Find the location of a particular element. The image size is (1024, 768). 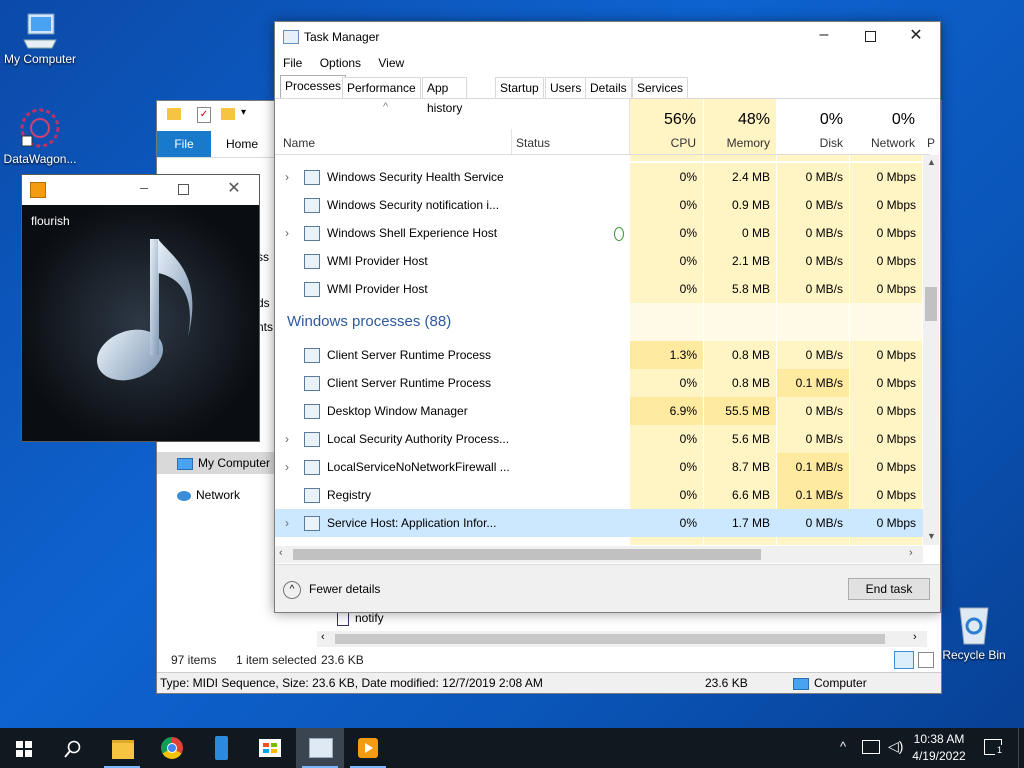

cpu-total: 56% is located at coordinates (663, 120).